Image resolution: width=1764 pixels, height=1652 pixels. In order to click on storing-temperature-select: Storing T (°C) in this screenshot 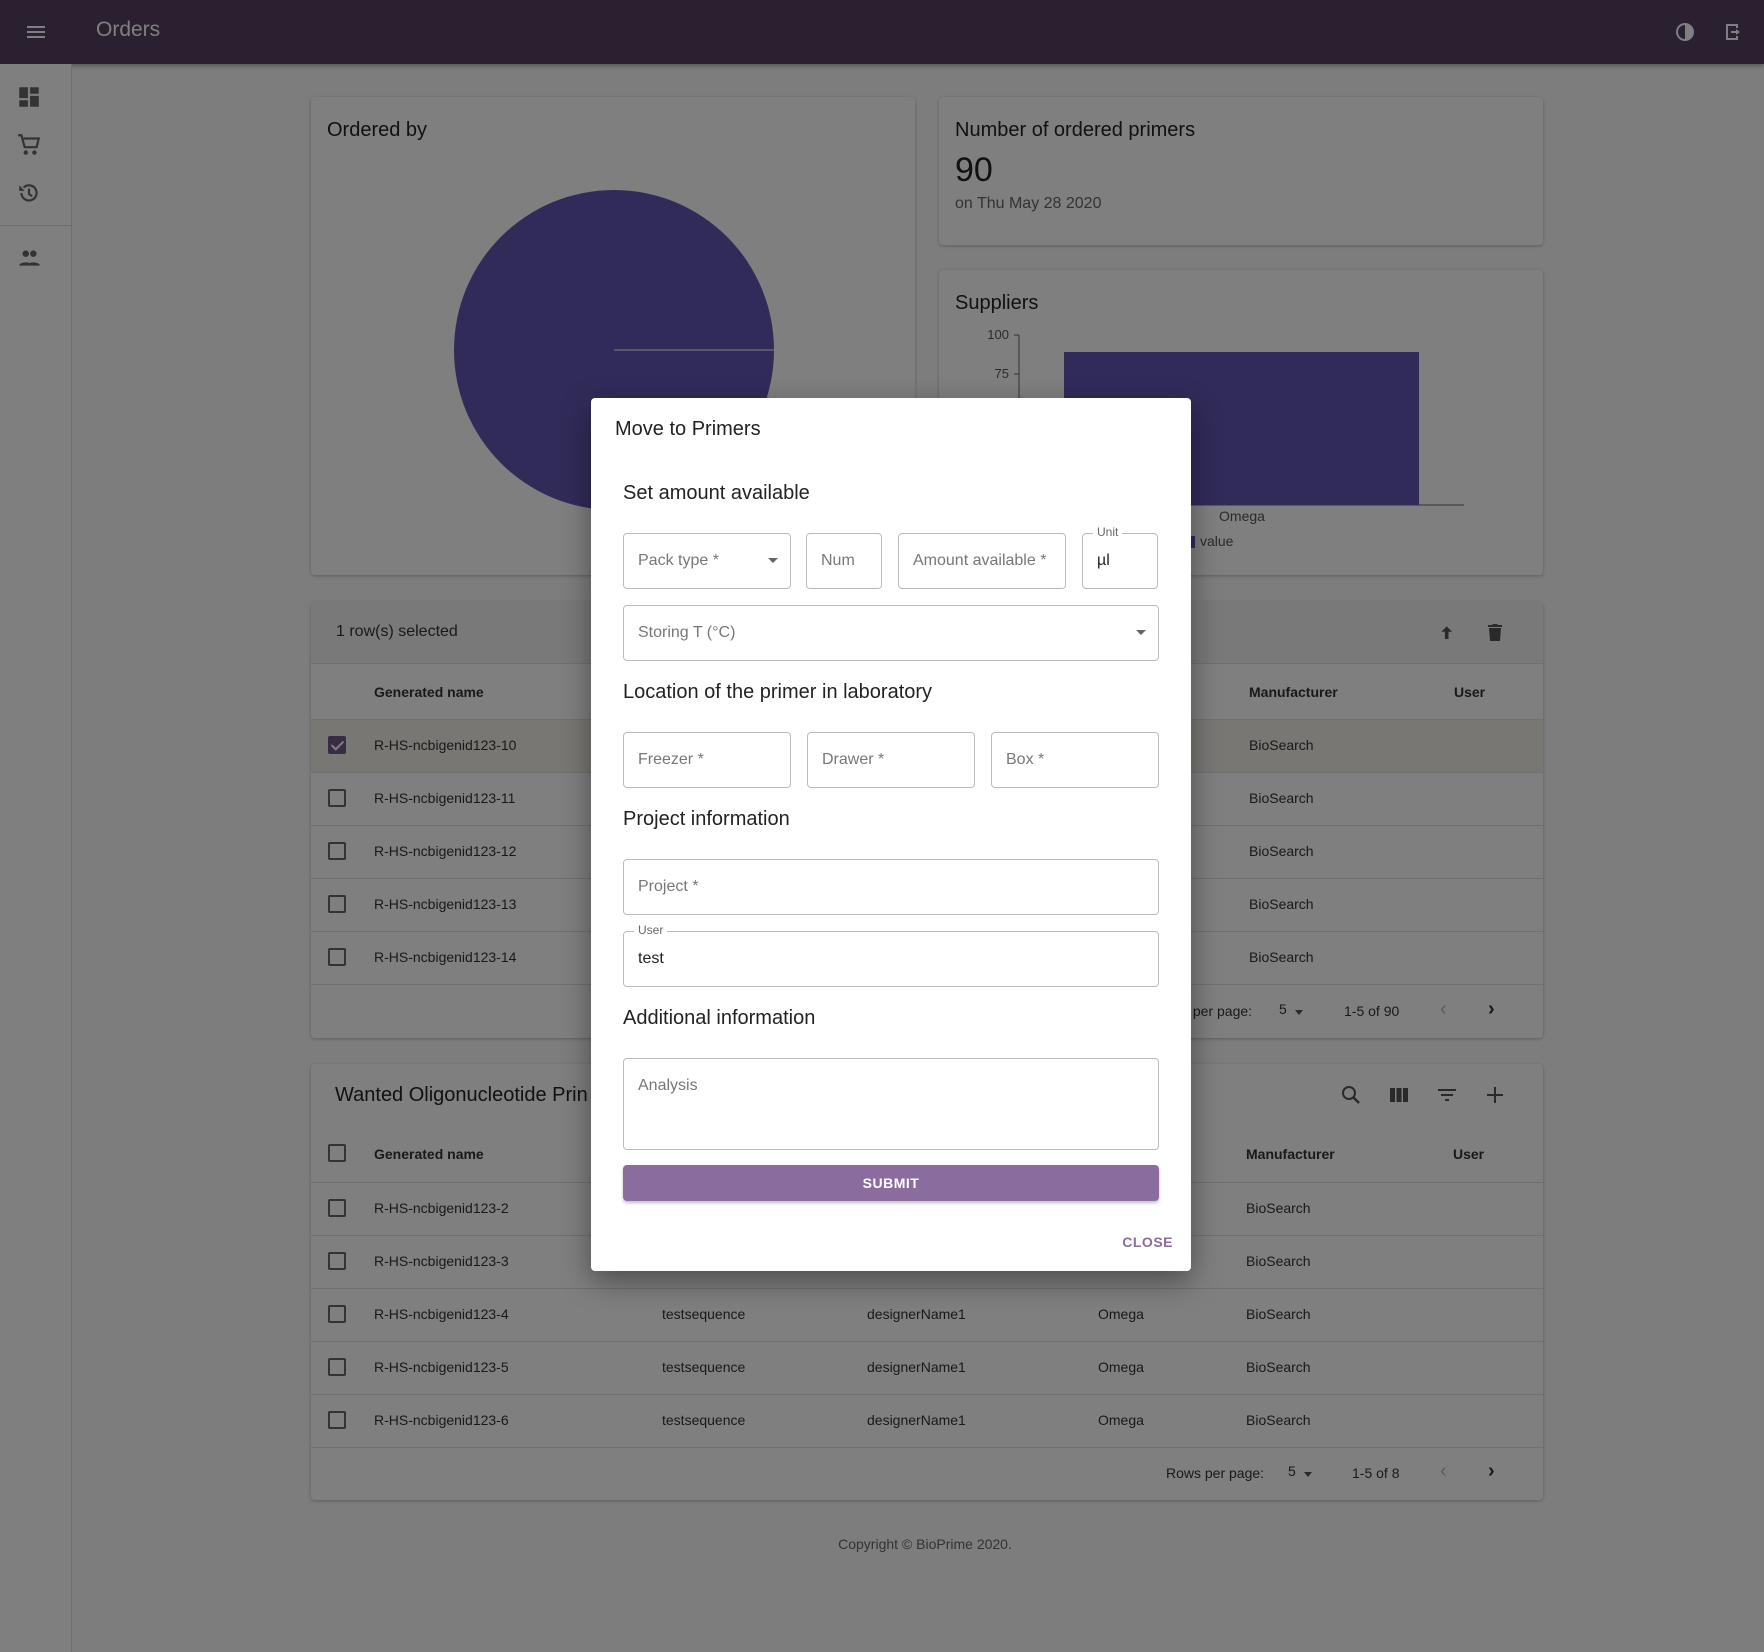, I will do `click(891, 633)`.